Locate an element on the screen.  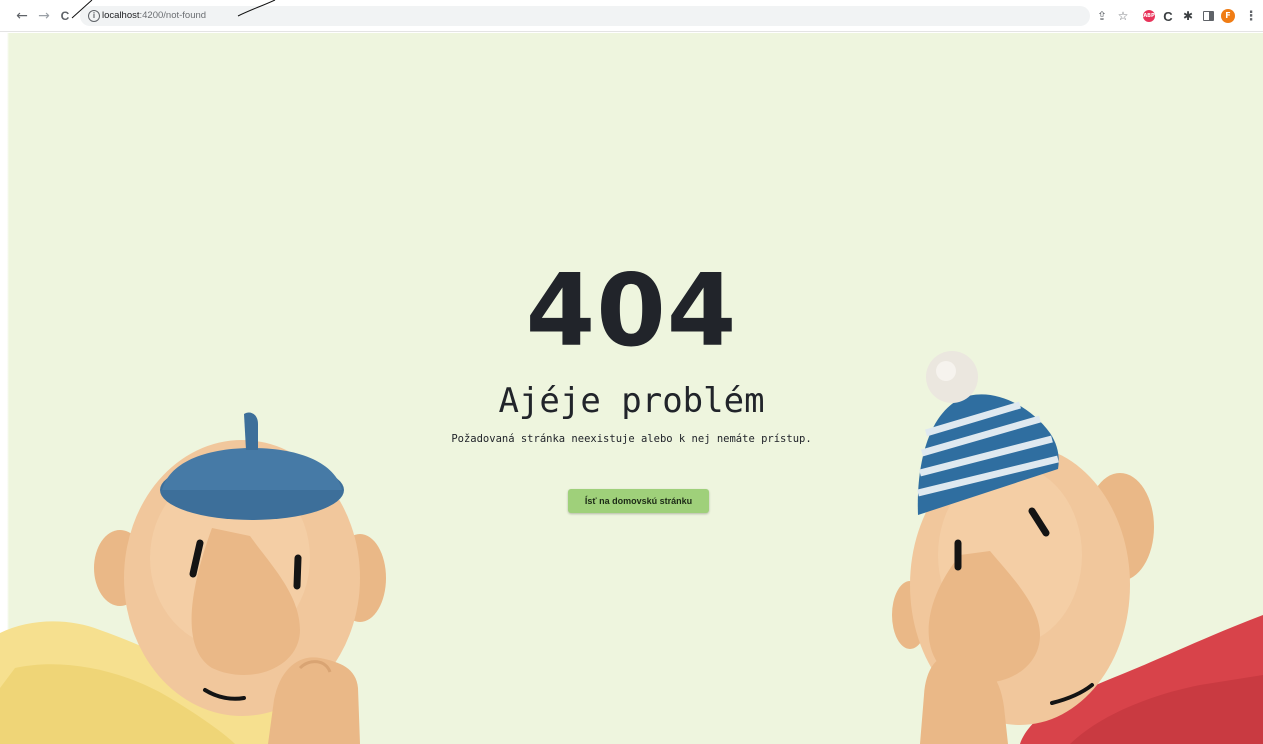
go-home-button: Ísť na domovskú stránku is located at coordinates (638, 501).